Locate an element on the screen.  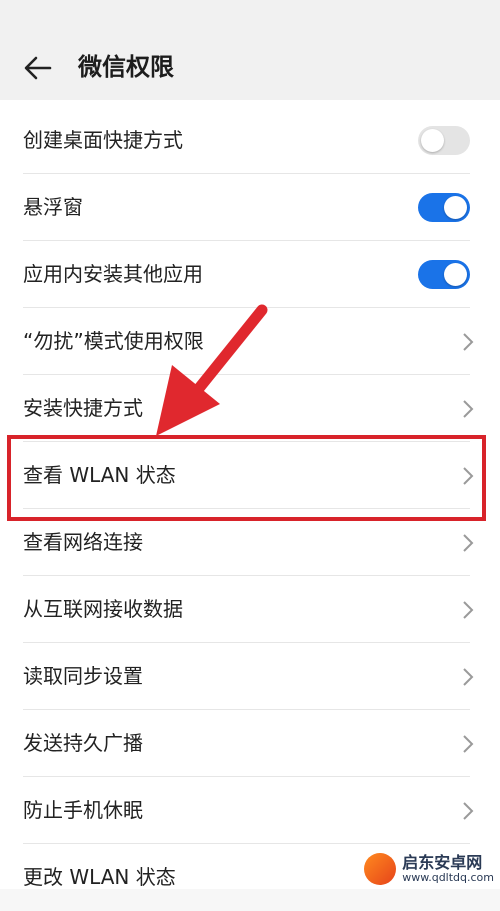
row-label: 防止手机休眠 is located at coordinates (83, 810).